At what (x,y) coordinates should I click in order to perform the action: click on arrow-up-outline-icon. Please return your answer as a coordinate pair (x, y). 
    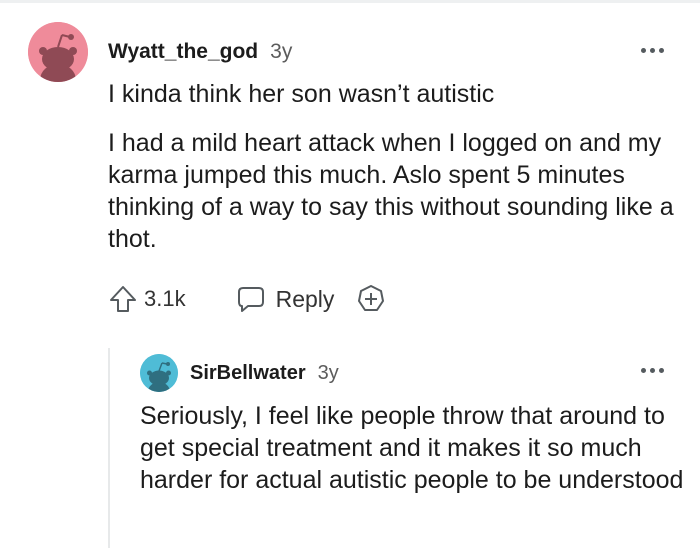
    Looking at the image, I should click on (123, 299).